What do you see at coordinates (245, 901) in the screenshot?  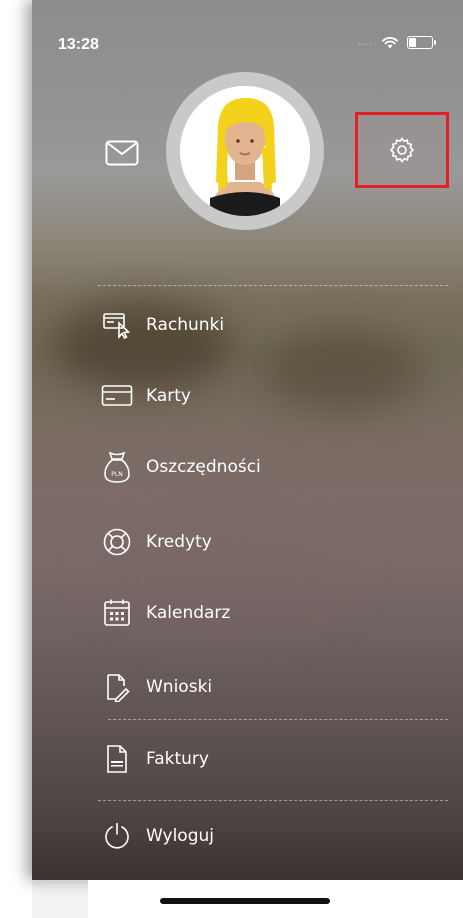 I see `home-indicator` at bounding box center [245, 901].